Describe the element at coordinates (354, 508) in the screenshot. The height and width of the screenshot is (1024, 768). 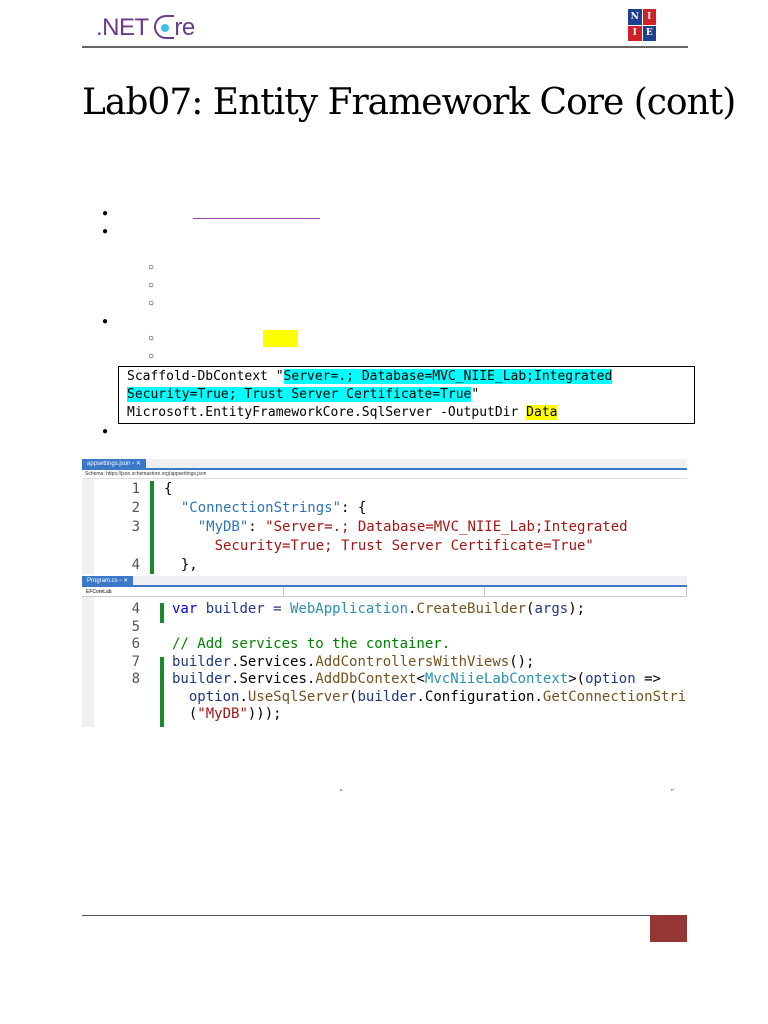
I see `code-token: : {` at that location.